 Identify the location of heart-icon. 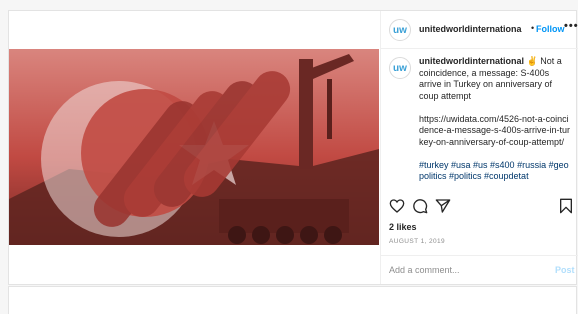
(397, 206).